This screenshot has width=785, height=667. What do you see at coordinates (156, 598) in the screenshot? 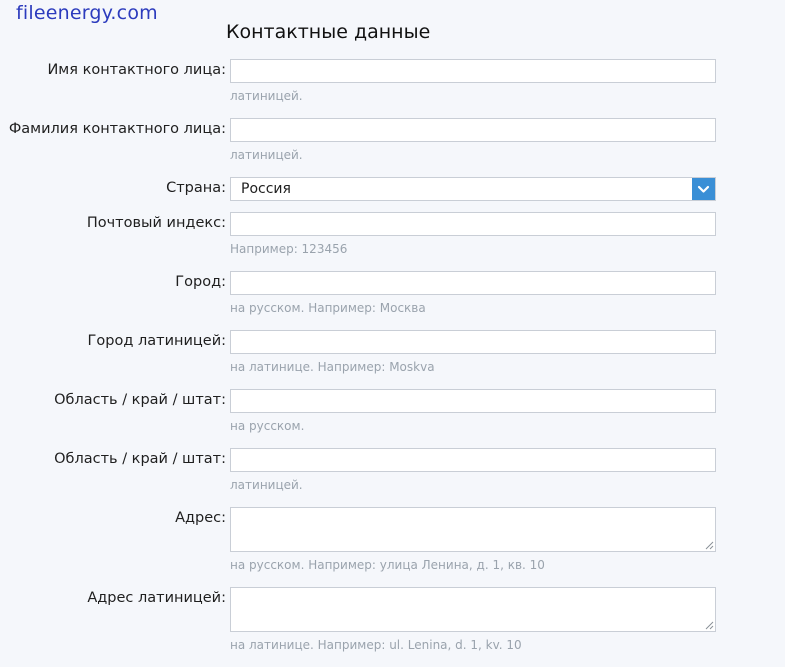
I see `address-latin-label: Адрес латиницей:` at bounding box center [156, 598].